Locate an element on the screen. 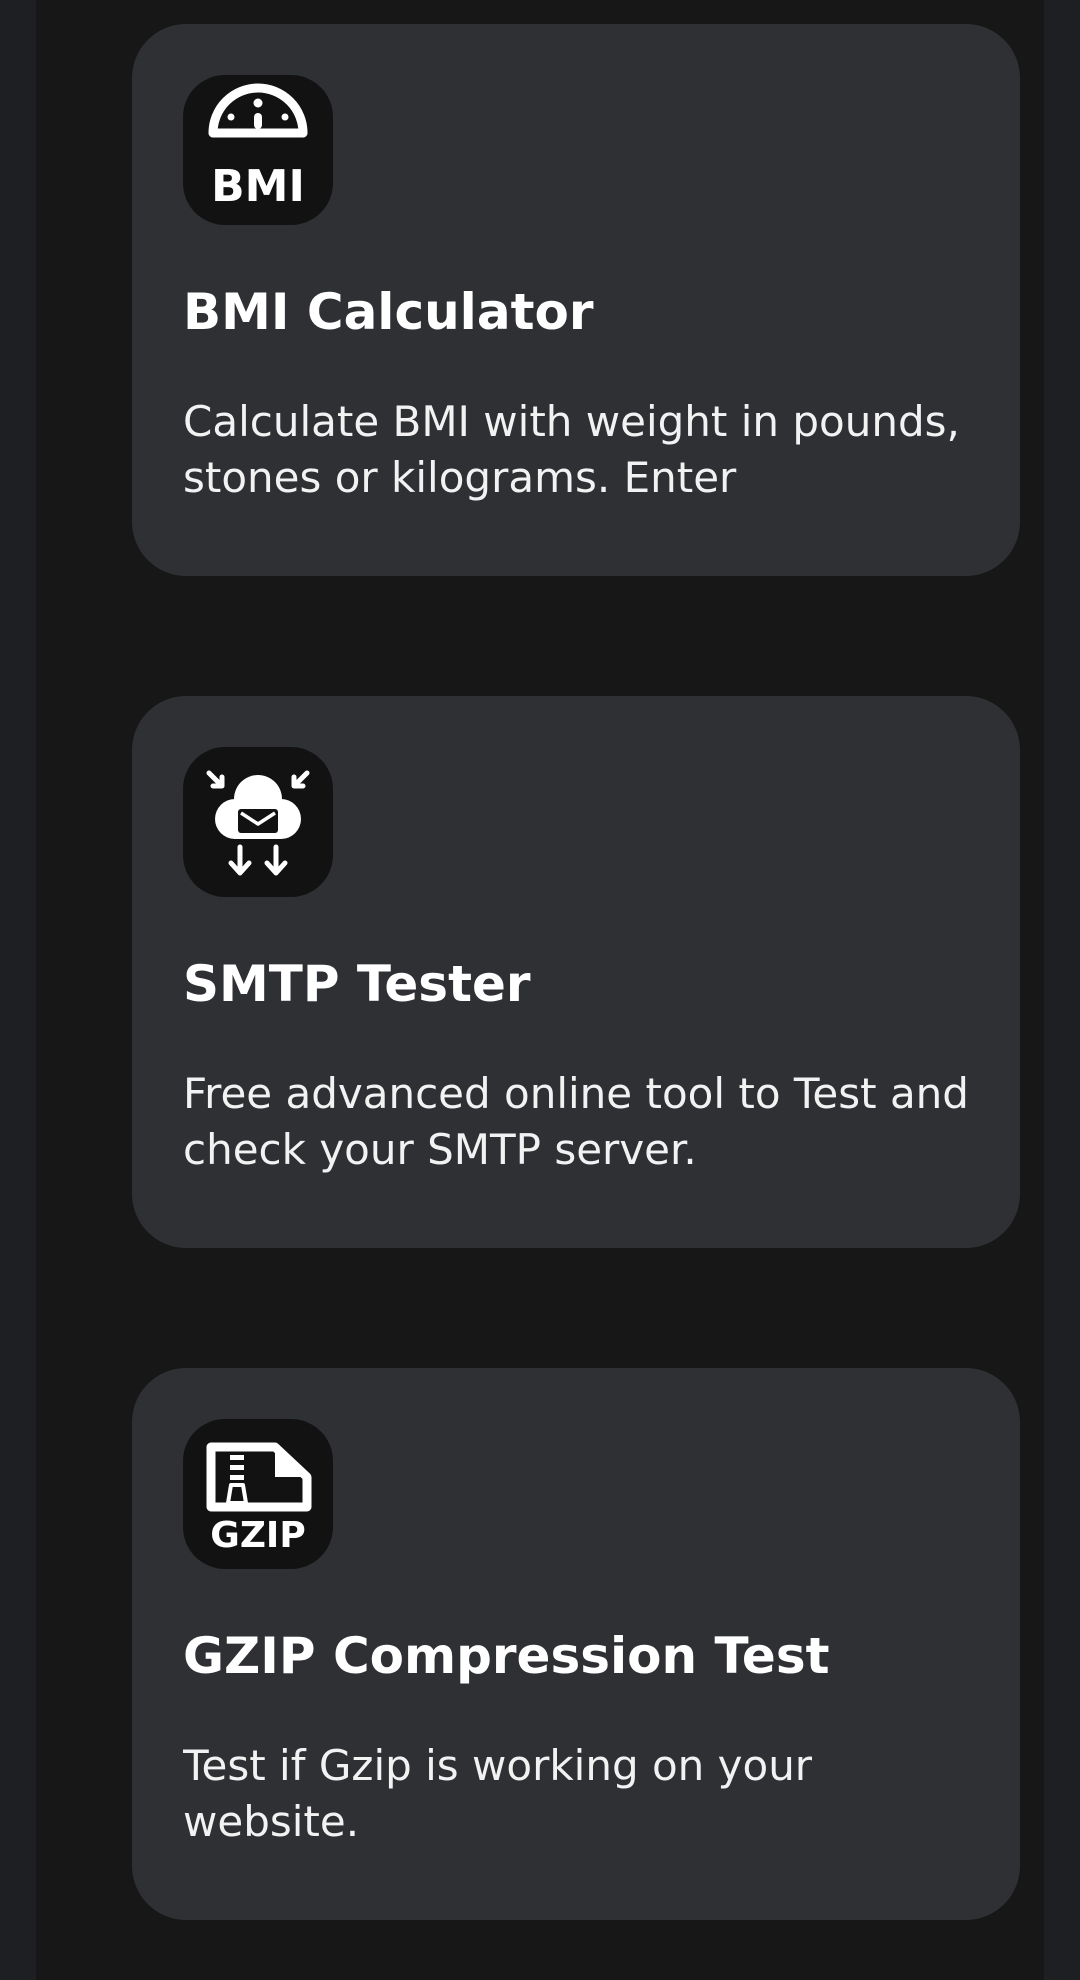 The width and height of the screenshot is (1080, 1980). card-description: Test if Gzip is working on your website. is located at coordinates (498, 1793).